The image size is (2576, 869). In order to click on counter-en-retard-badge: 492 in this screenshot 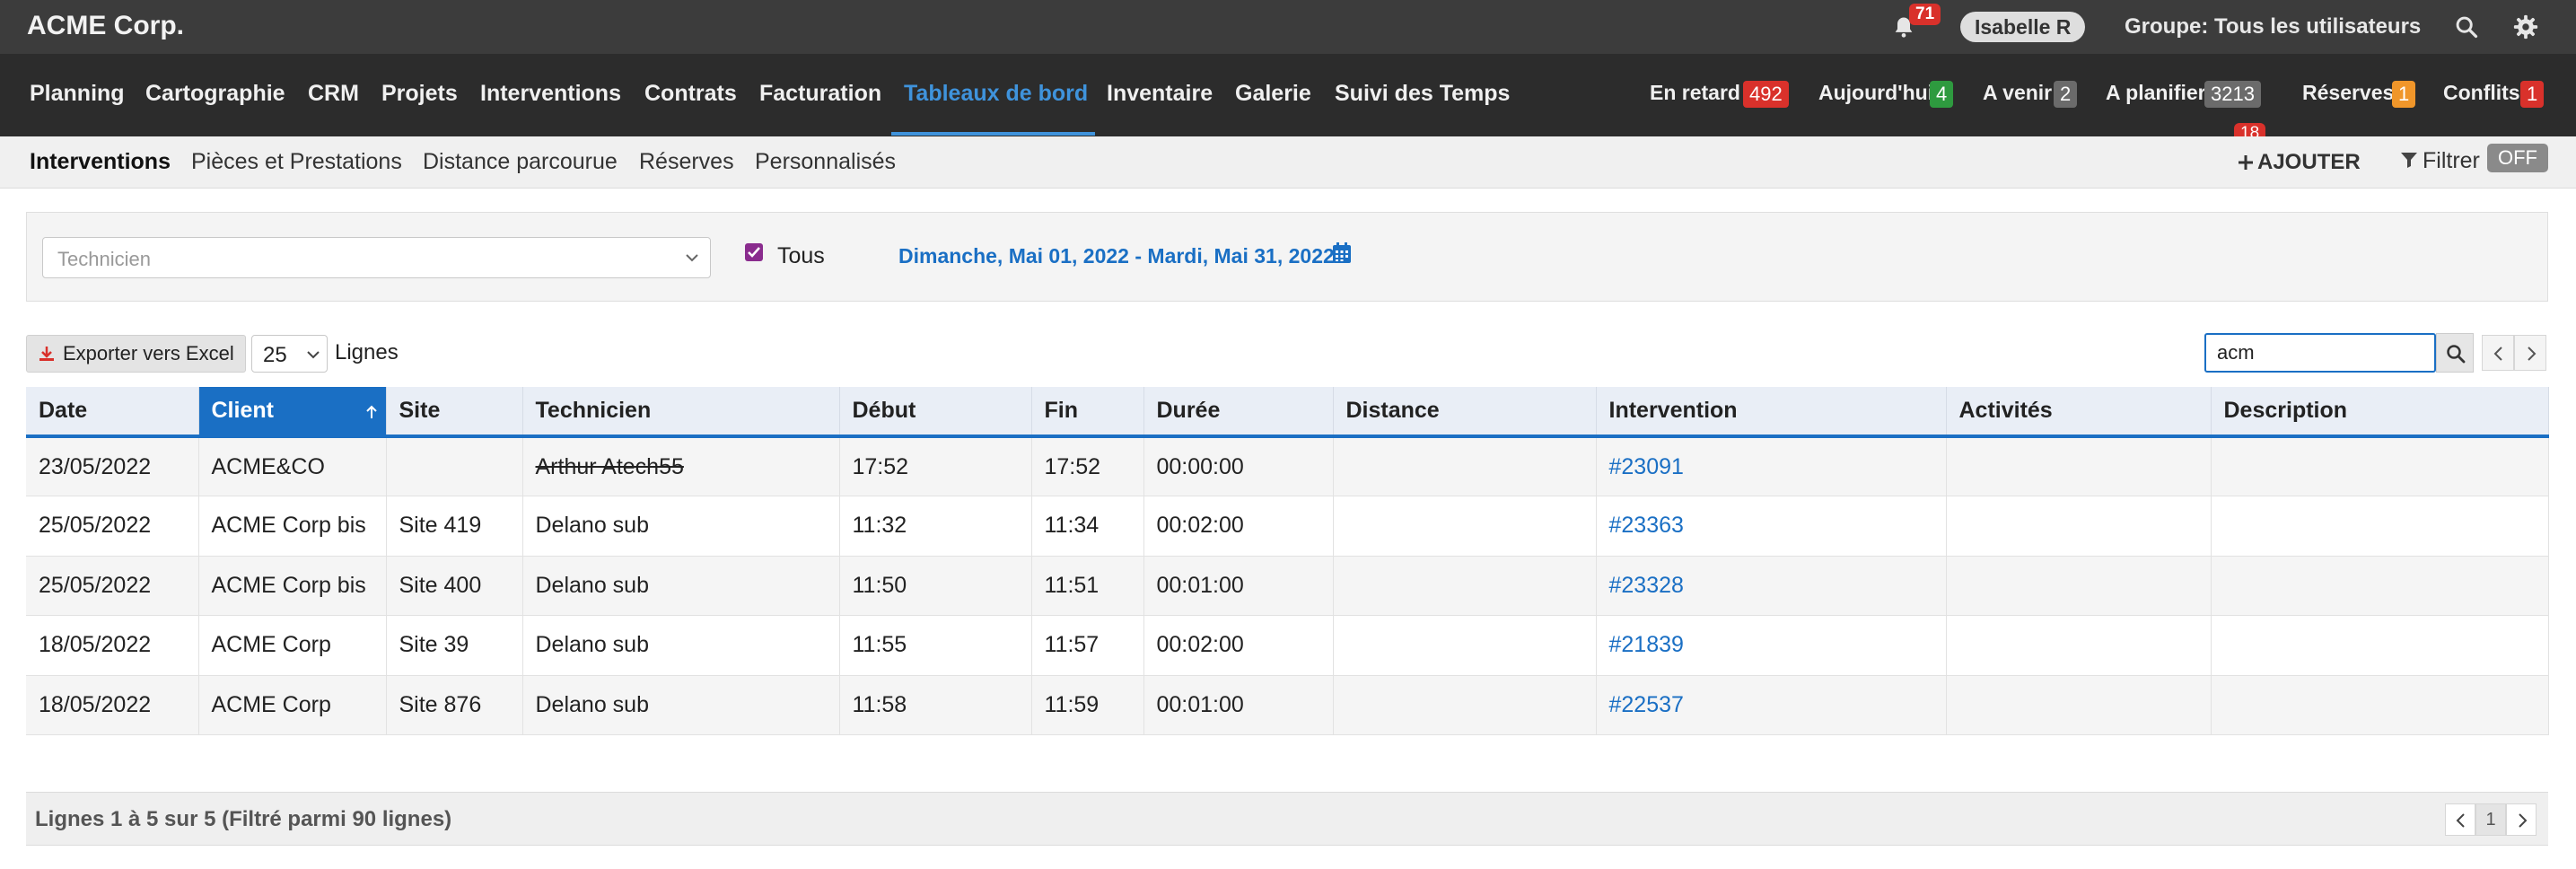, I will do `click(1766, 94)`.